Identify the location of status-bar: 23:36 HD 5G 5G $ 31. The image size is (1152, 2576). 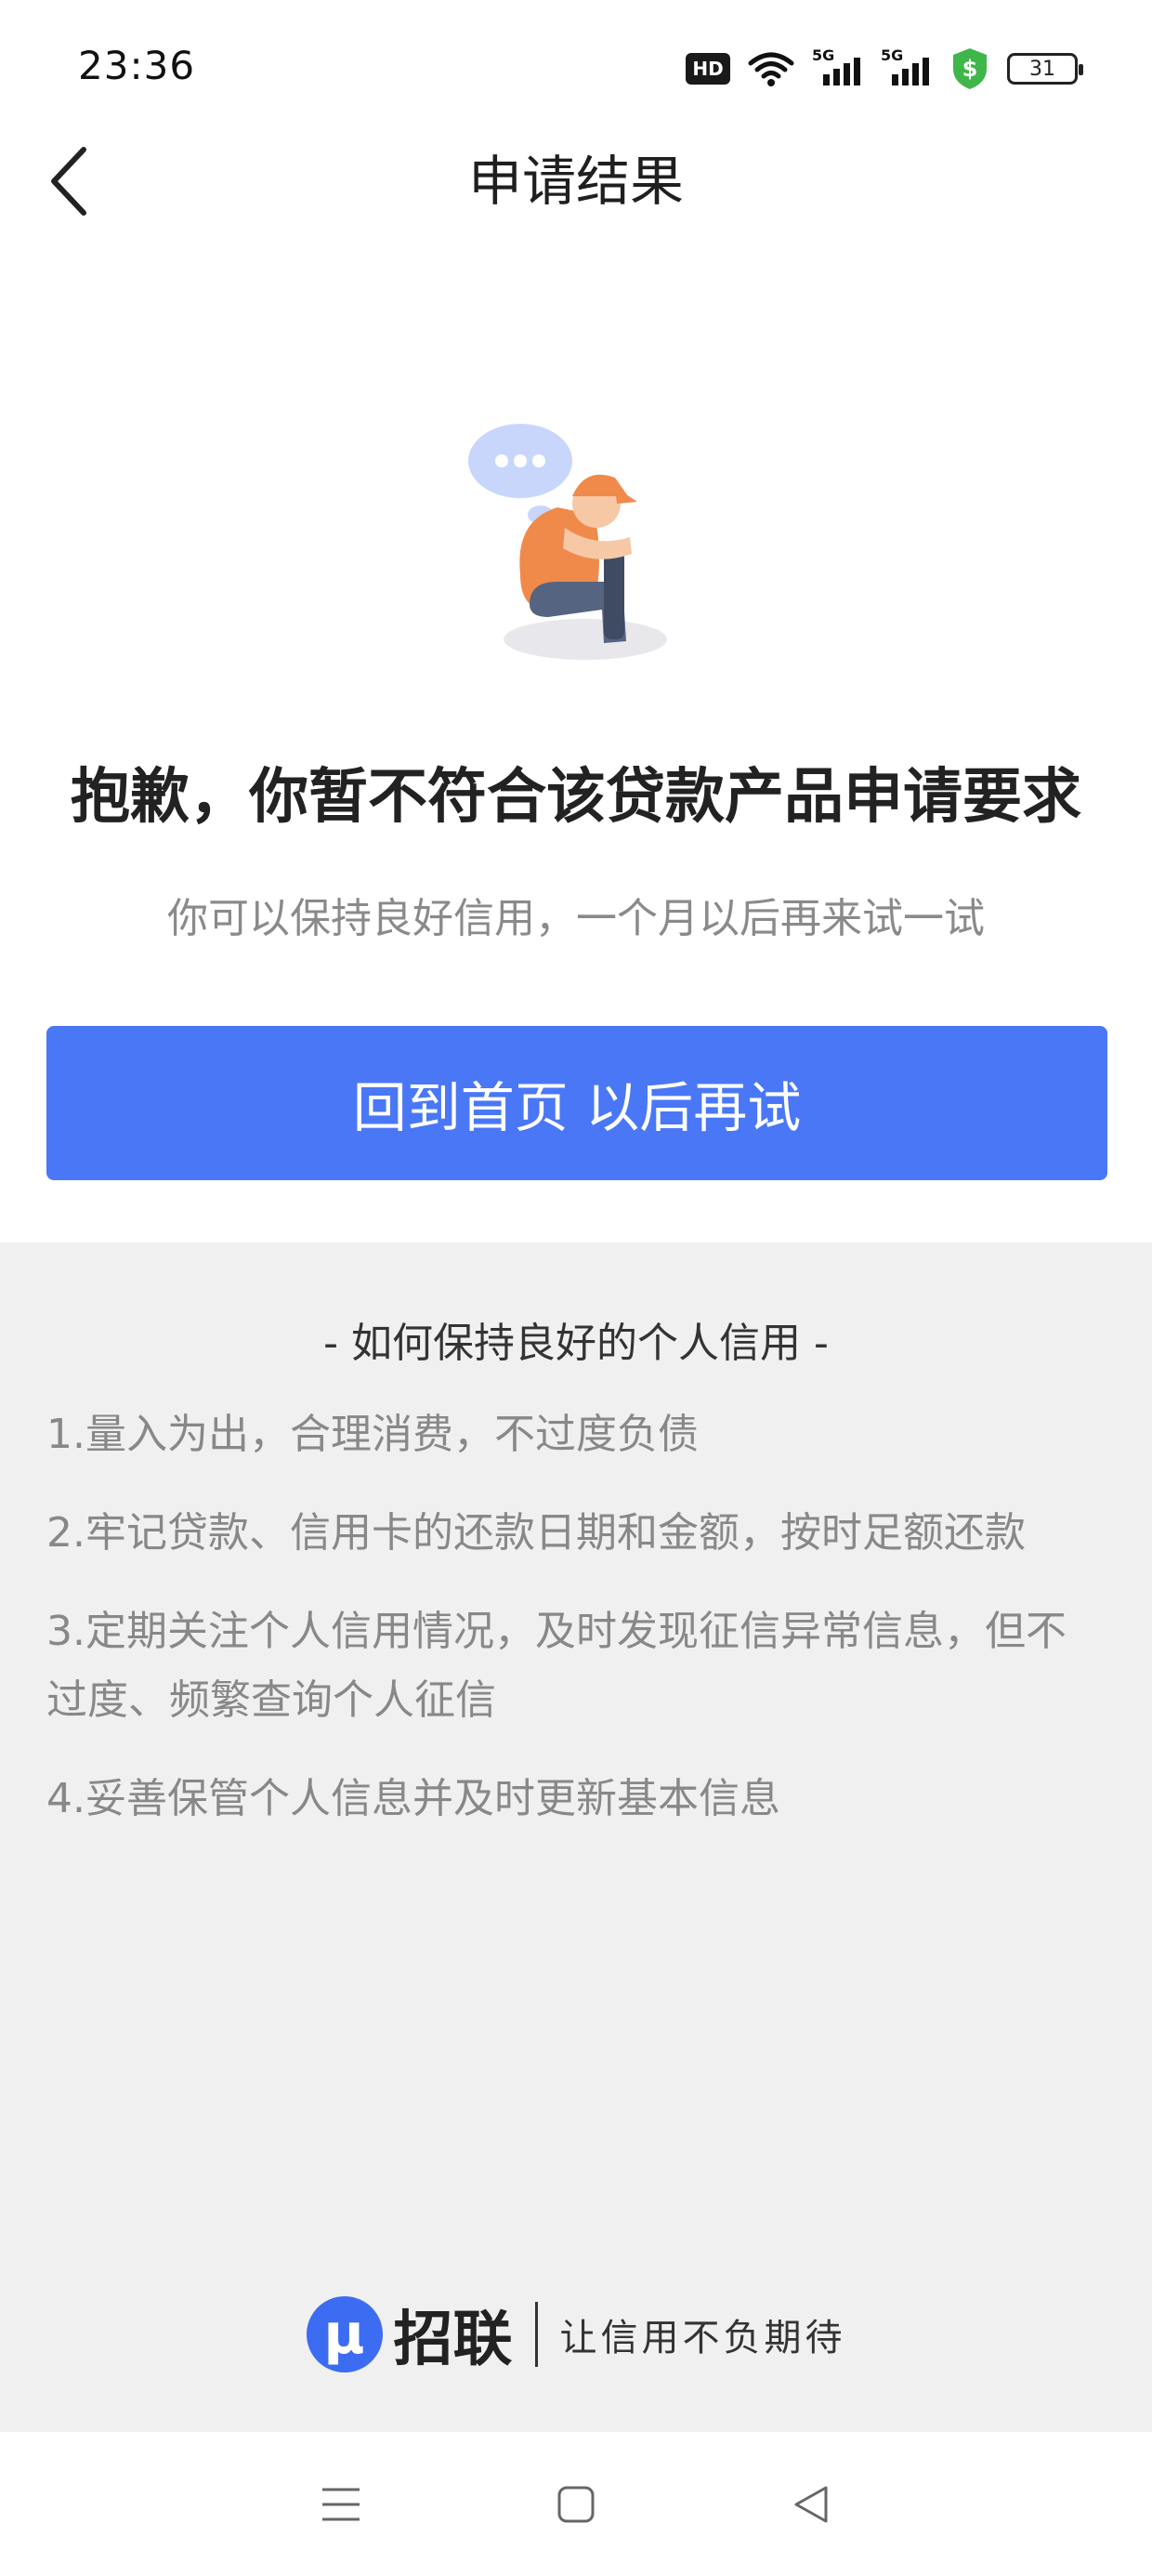
(576, 69).